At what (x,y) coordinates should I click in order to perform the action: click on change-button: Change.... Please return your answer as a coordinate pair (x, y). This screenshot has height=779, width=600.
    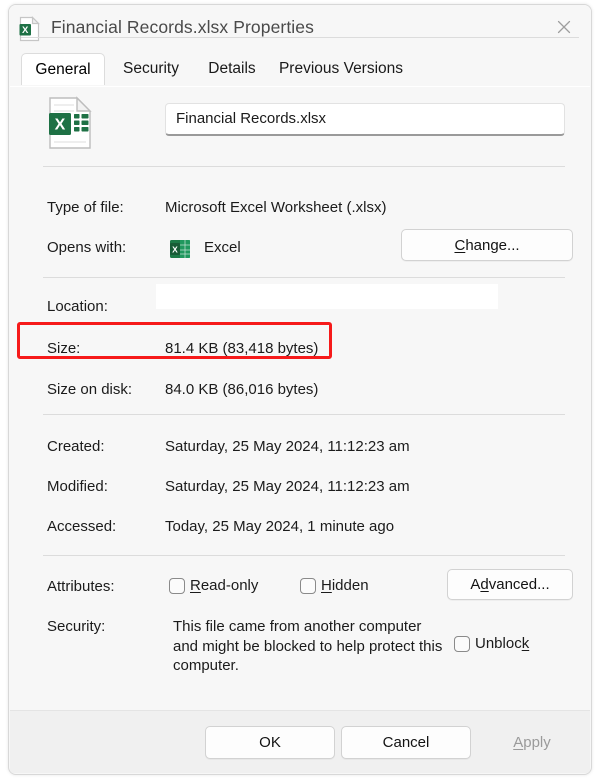
    Looking at the image, I should click on (487, 245).